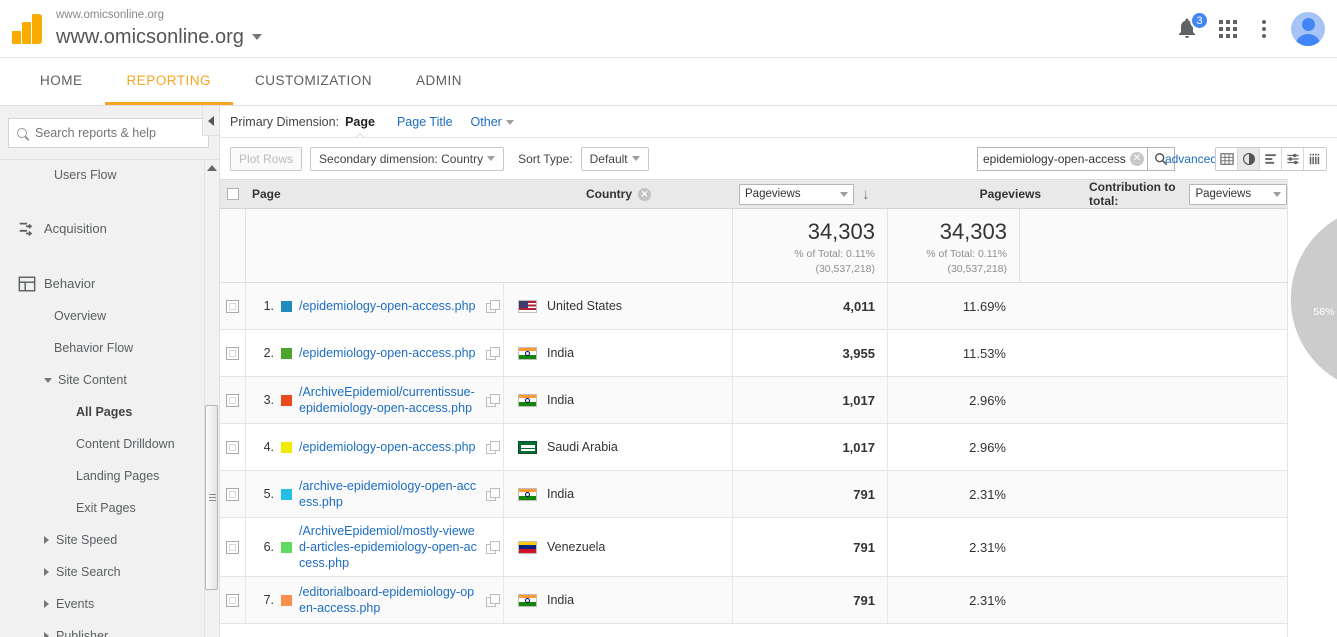 The height and width of the screenshot is (637, 1337). I want to click on scroll-up-icon, so click(212, 168).